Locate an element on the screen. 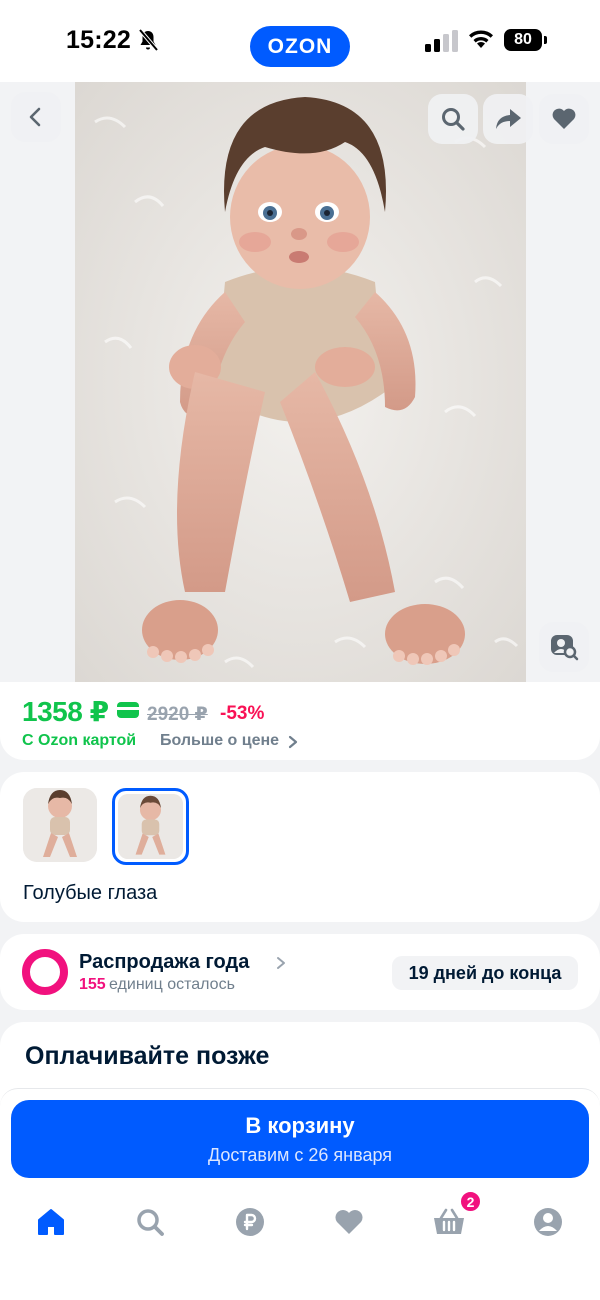 The height and width of the screenshot is (1300, 600). ruble-icon is located at coordinates (250, 1222).